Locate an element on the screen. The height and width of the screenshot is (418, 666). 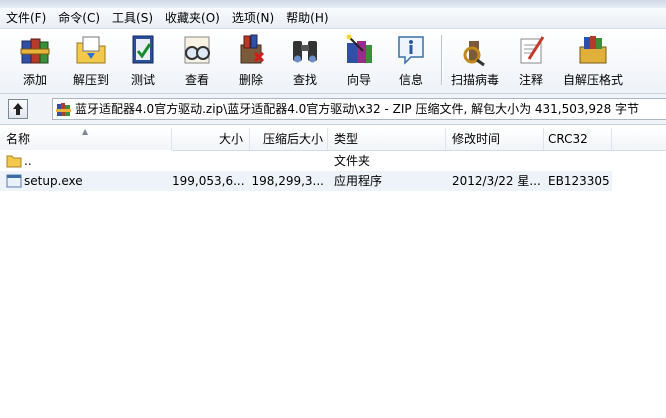
column-type: 类型 is located at coordinates (387, 139).